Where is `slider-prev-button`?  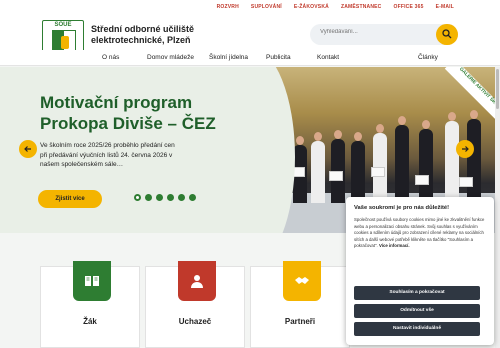
slider-prev-button is located at coordinates (28, 149).